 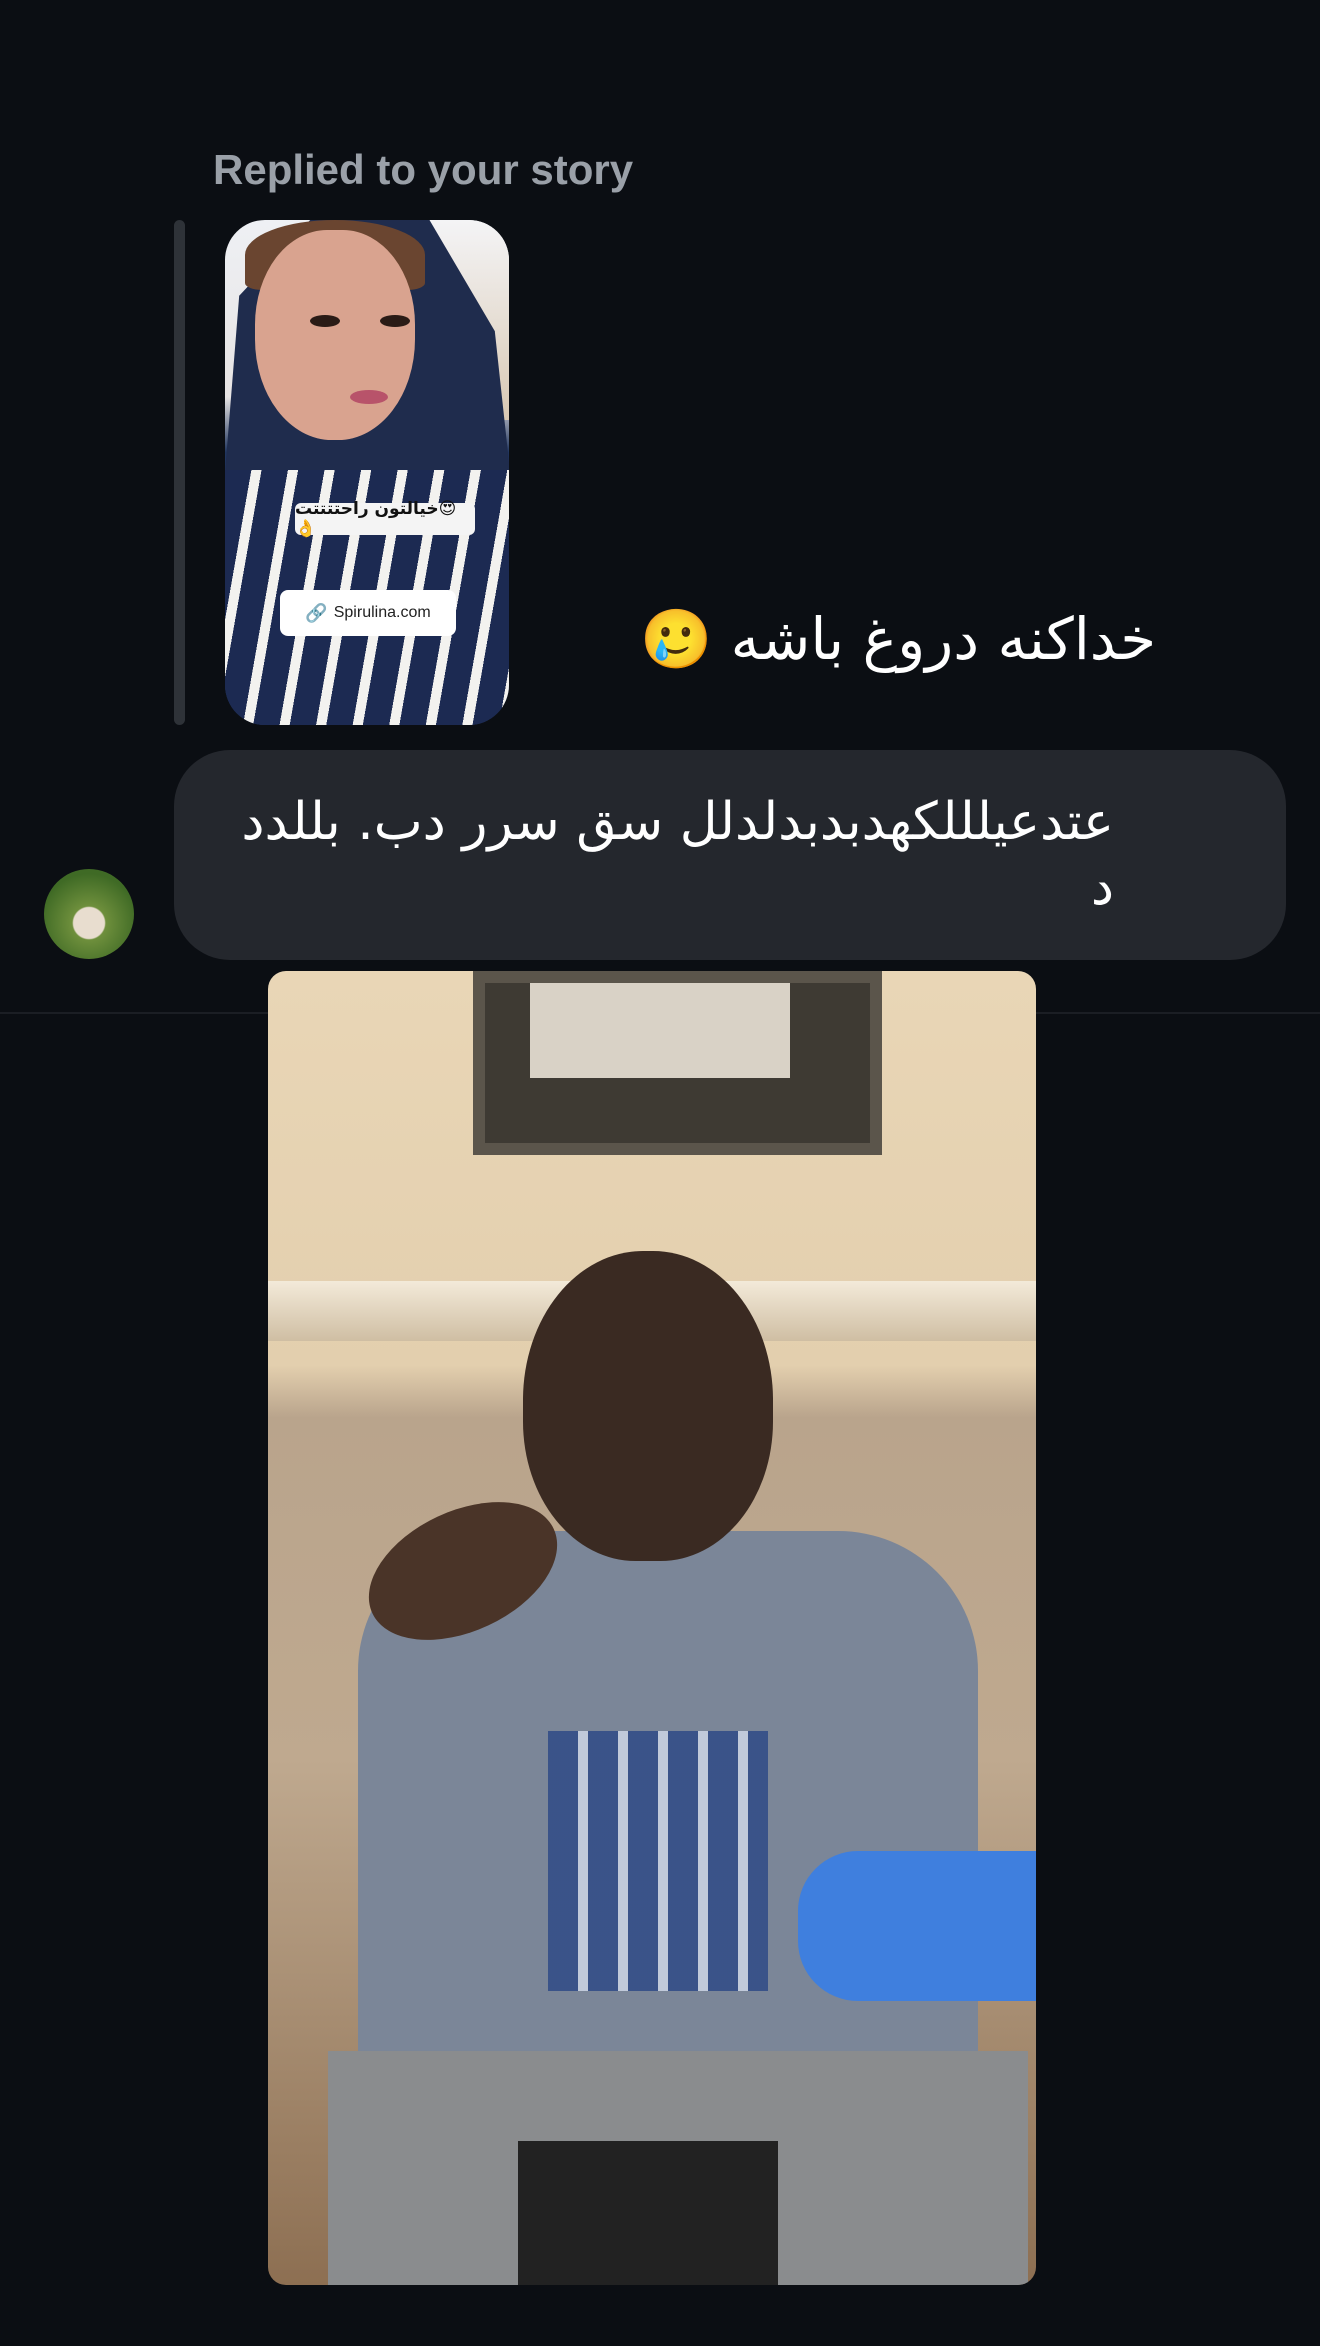 What do you see at coordinates (660, 1030) in the screenshot?
I see `frame-picture` at bounding box center [660, 1030].